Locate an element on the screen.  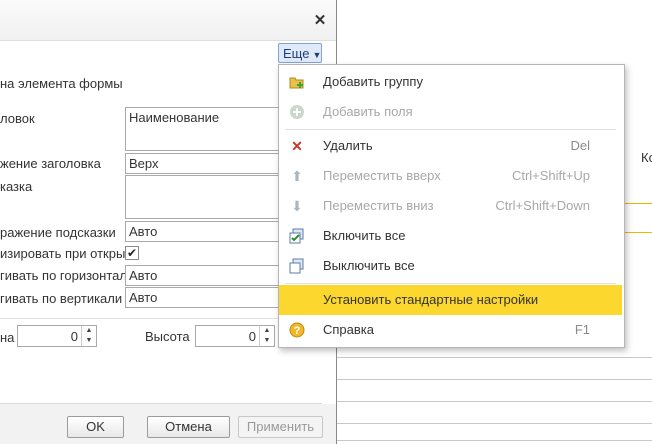
menu-item-label: Переместить вверх is located at coordinates (382, 175).